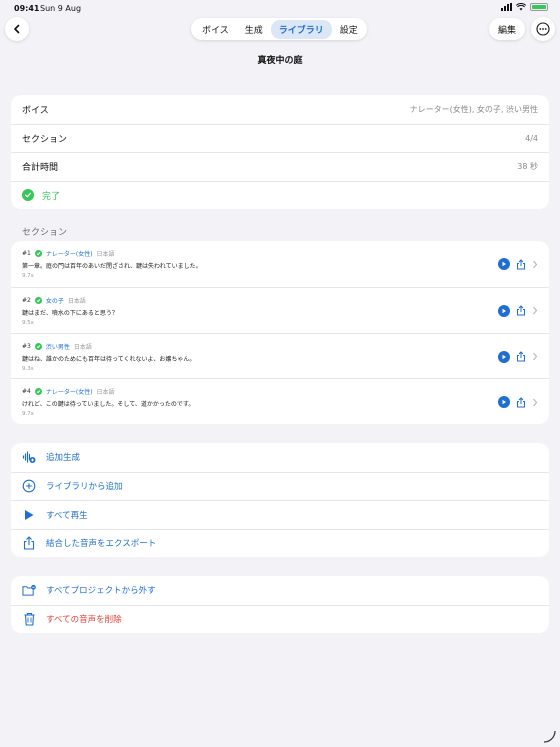  I want to click on tab-library: ライブラリ, so click(301, 29).